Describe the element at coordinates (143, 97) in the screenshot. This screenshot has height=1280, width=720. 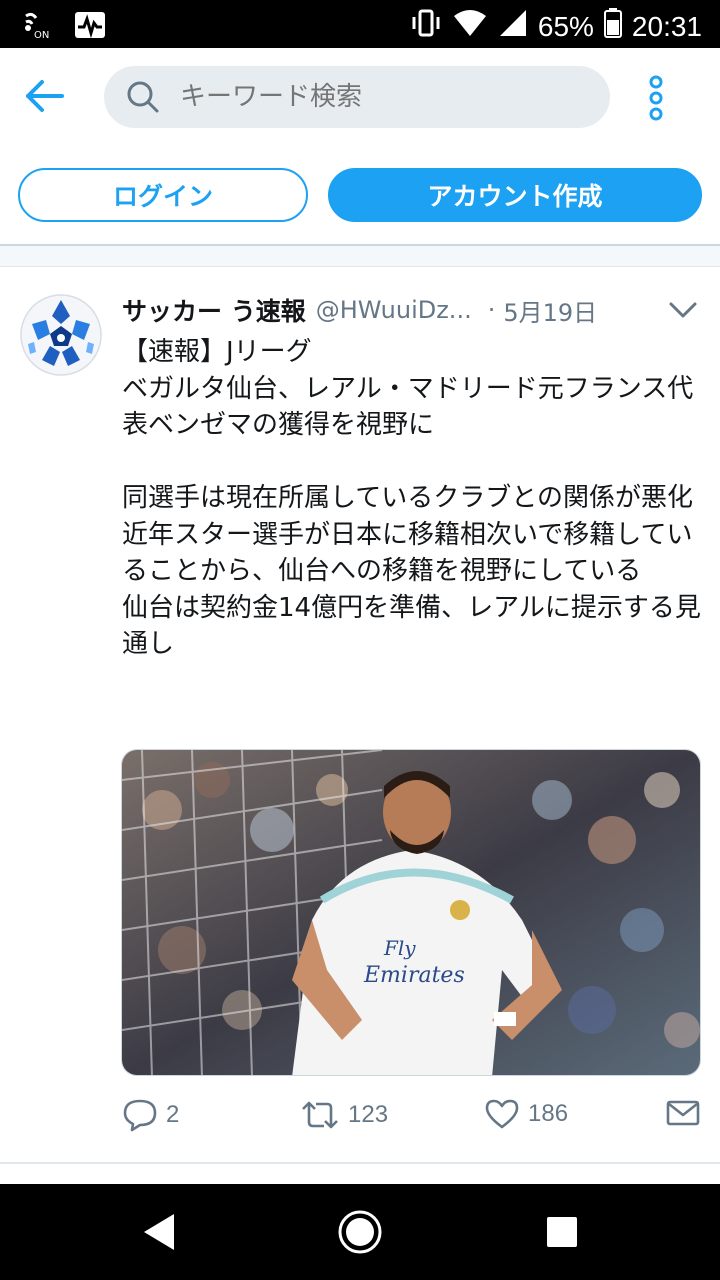
I see `search-icon` at that location.